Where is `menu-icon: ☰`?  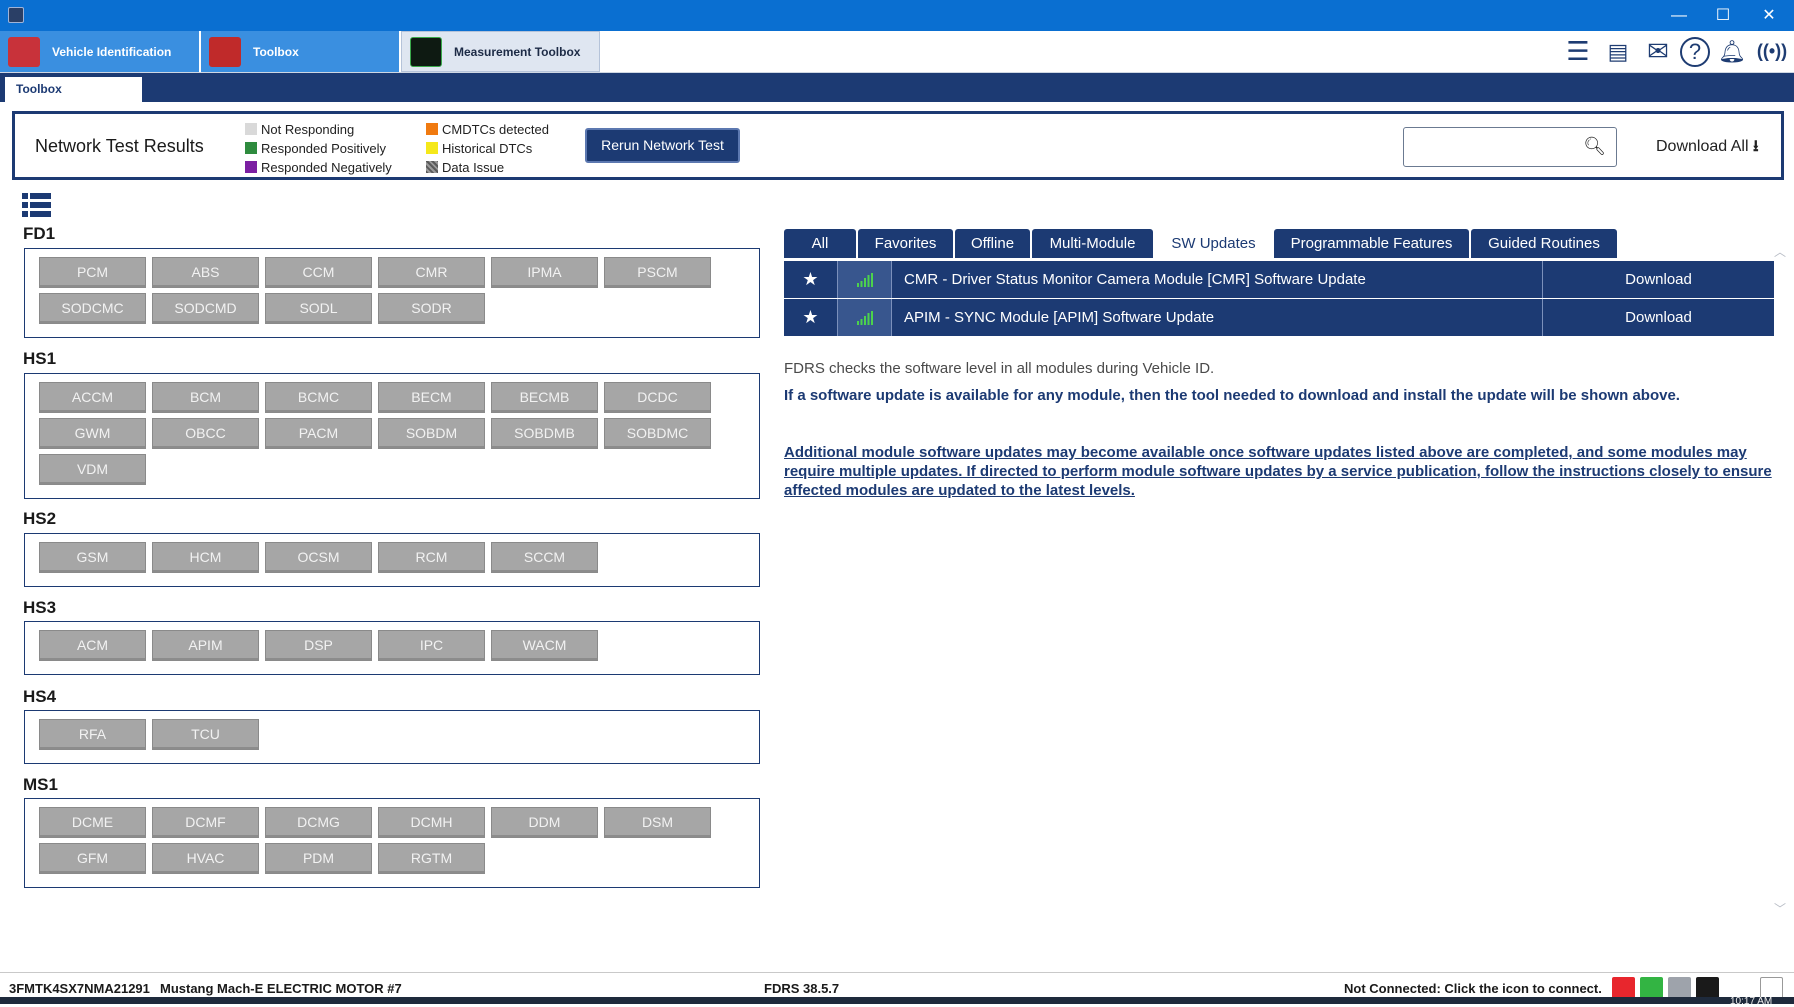 menu-icon: ☰ is located at coordinates (1578, 52).